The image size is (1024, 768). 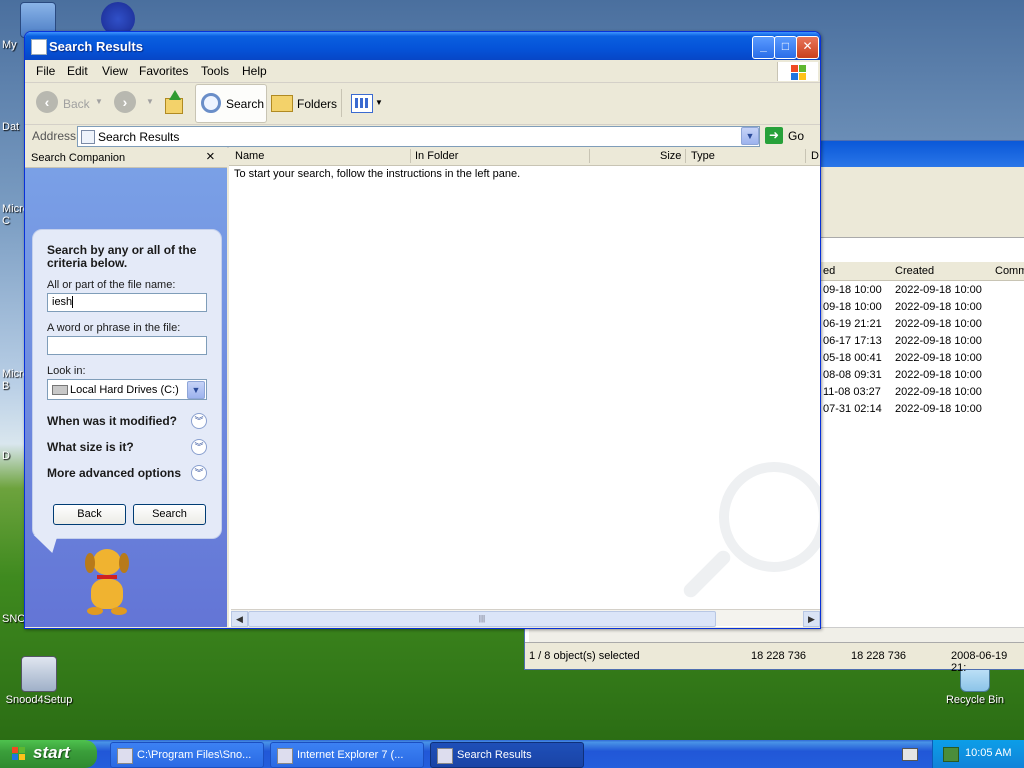 I want to click on menu-file: File, so click(x=45, y=71).